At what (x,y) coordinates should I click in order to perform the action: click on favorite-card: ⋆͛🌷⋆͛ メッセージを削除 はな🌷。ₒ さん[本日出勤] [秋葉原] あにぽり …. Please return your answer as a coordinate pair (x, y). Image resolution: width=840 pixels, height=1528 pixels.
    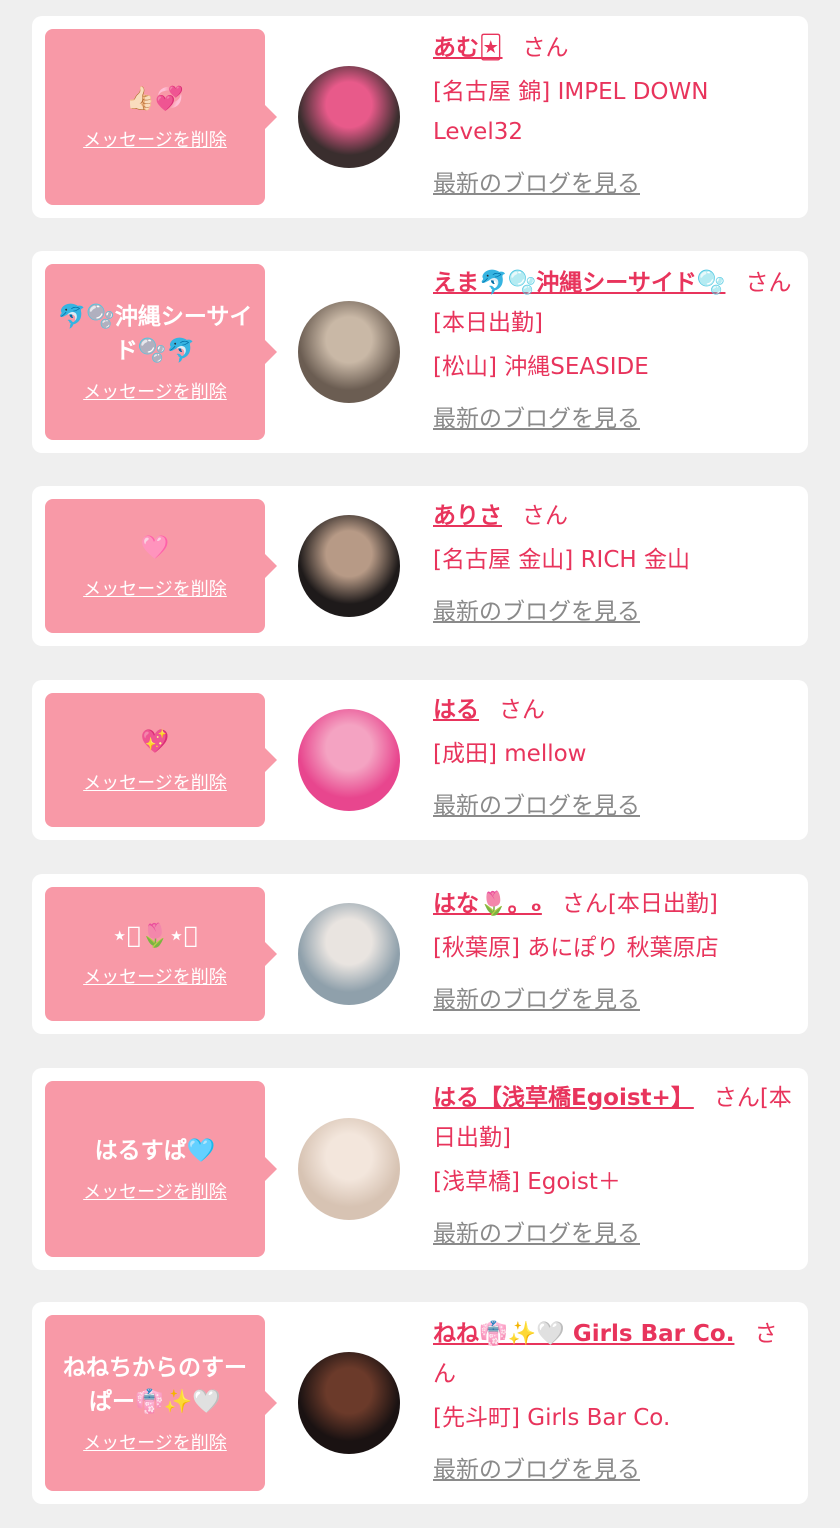
    Looking at the image, I should click on (420, 954).